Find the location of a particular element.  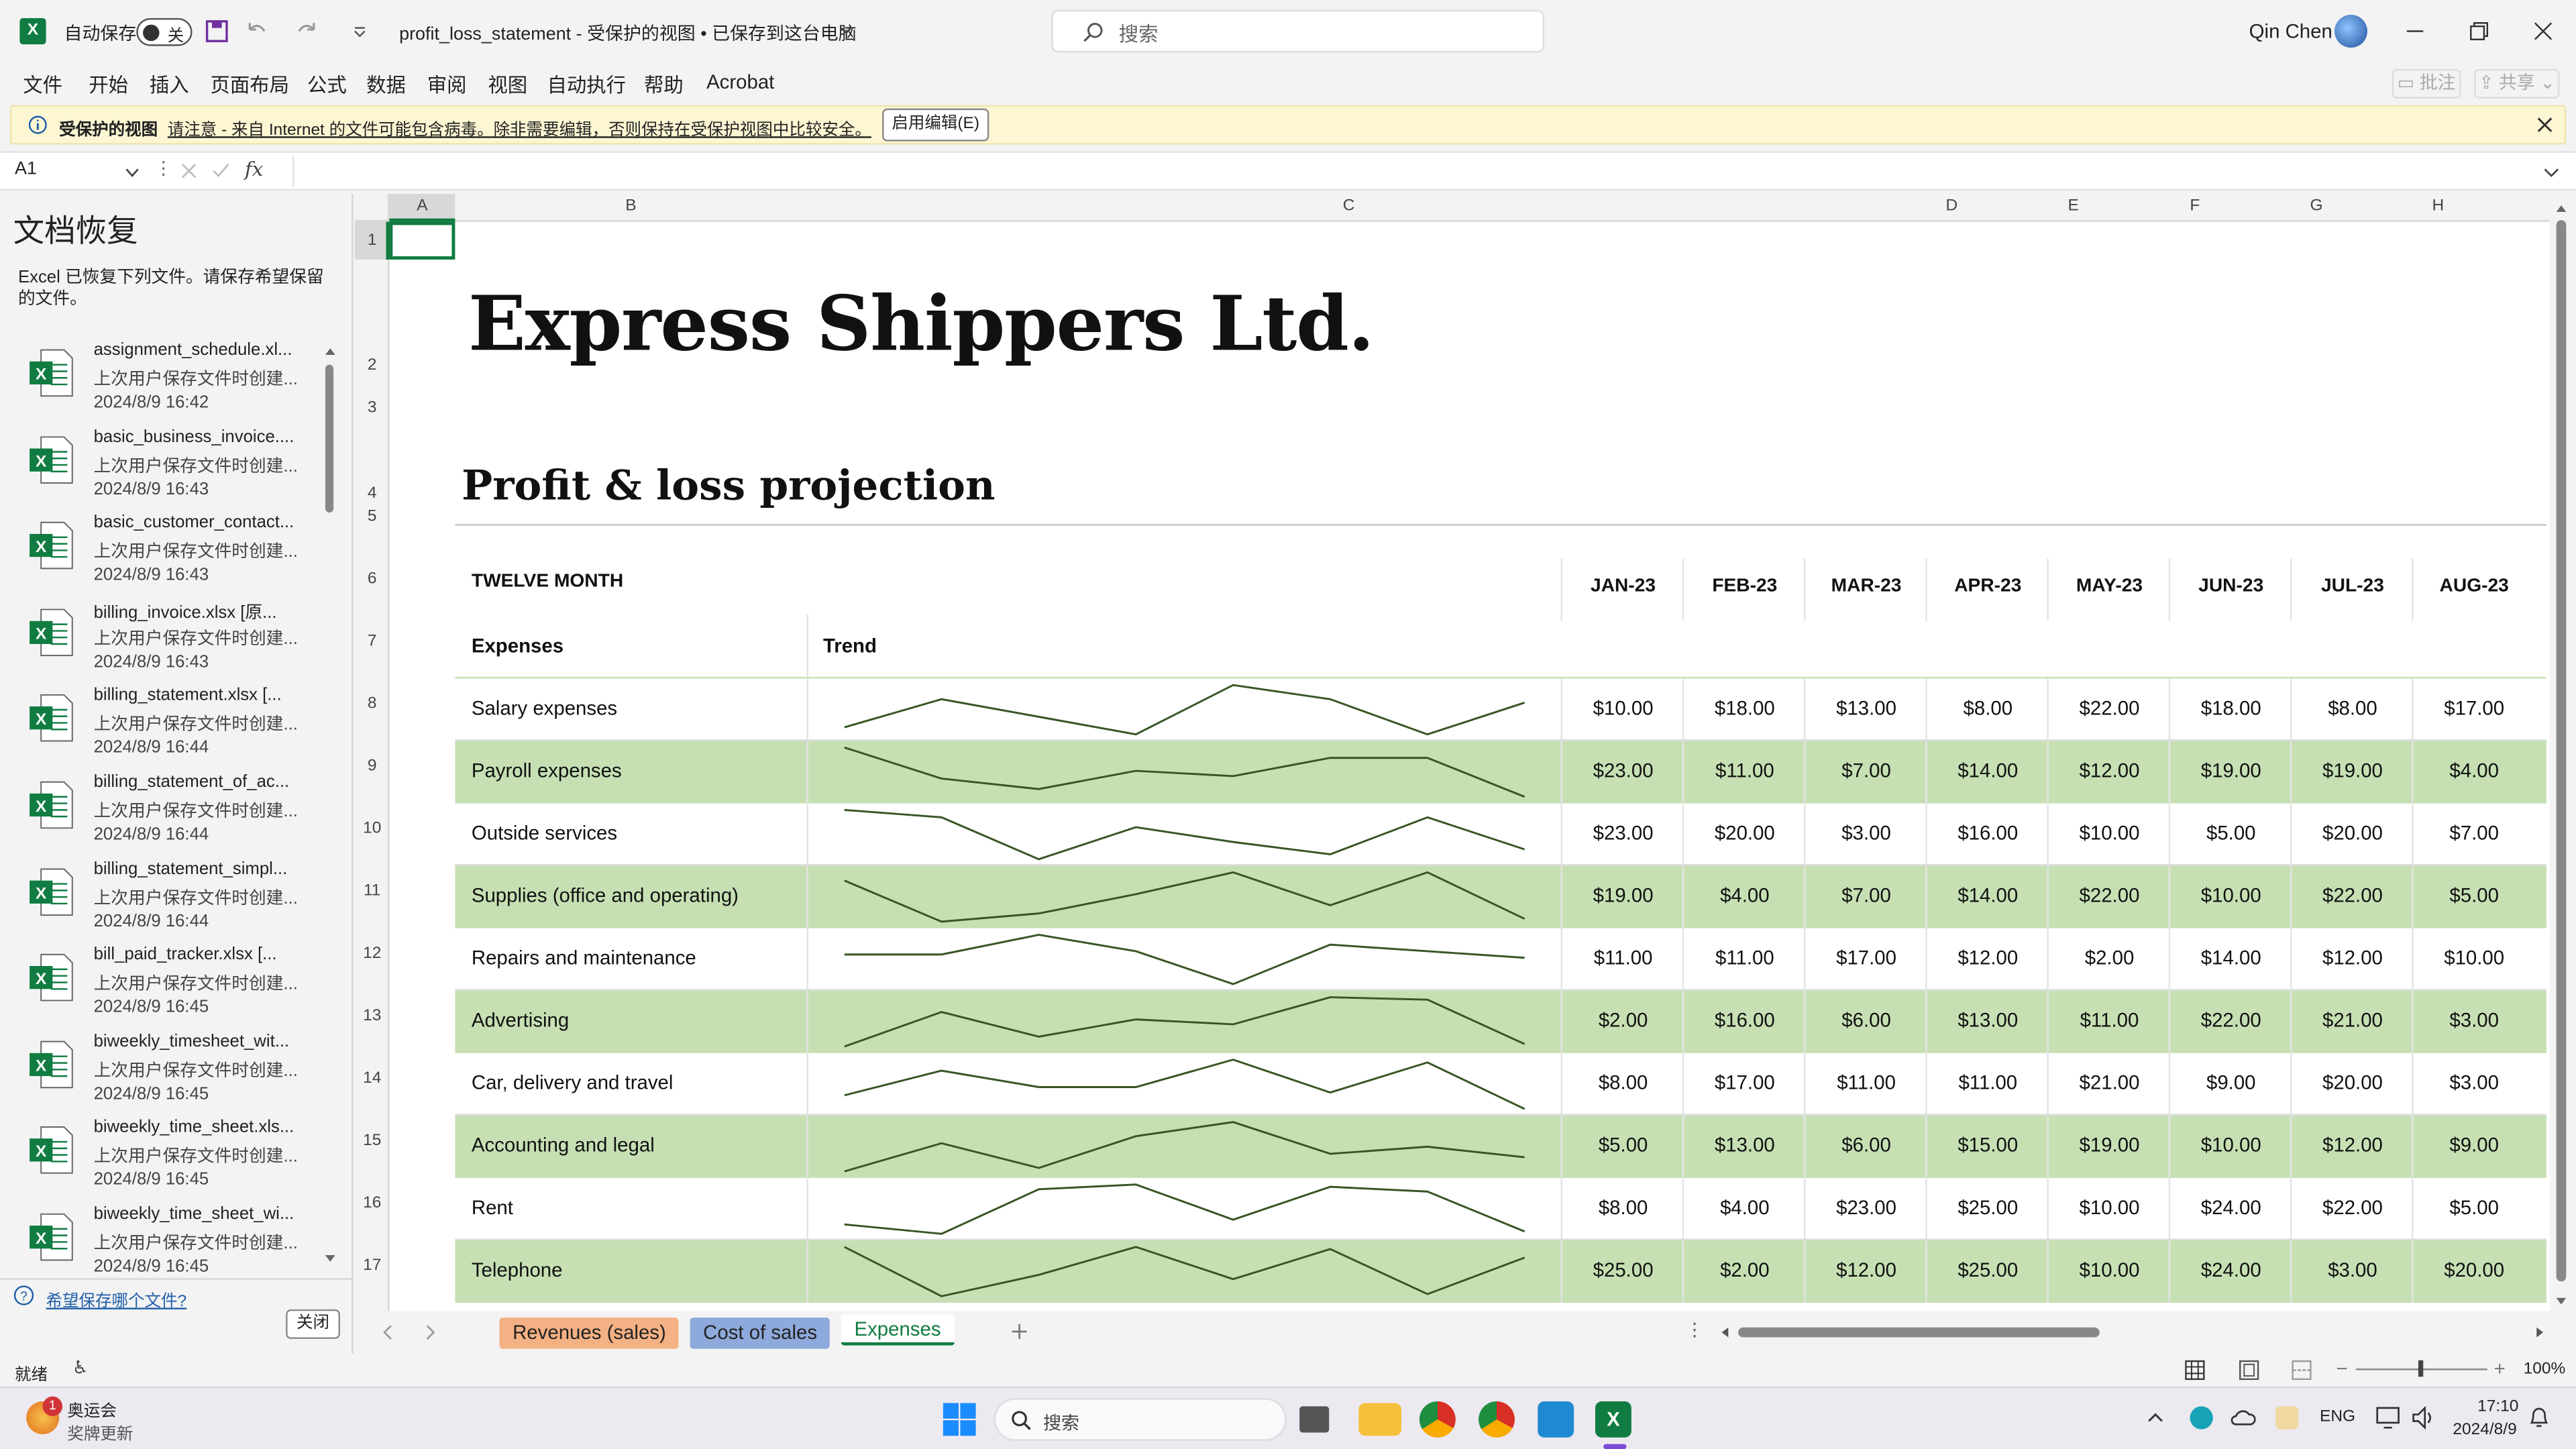

expense-label: Accounting and legal is located at coordinates (563, 1145).